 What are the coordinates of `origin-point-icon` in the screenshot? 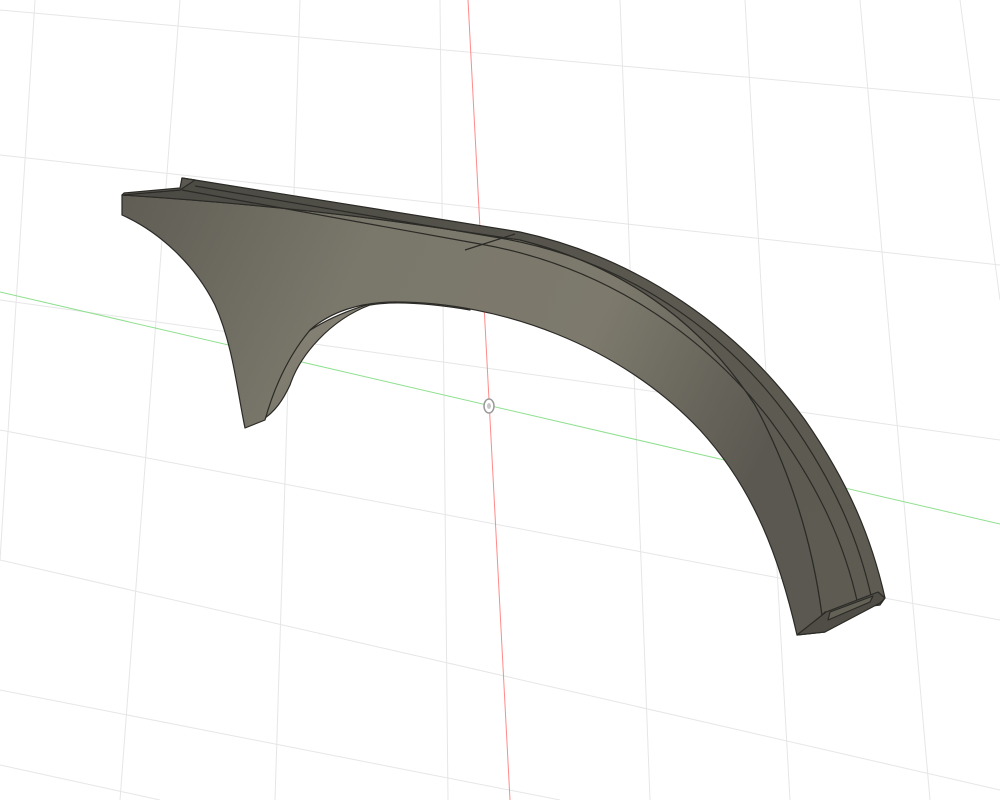 It's located at (489, 406).